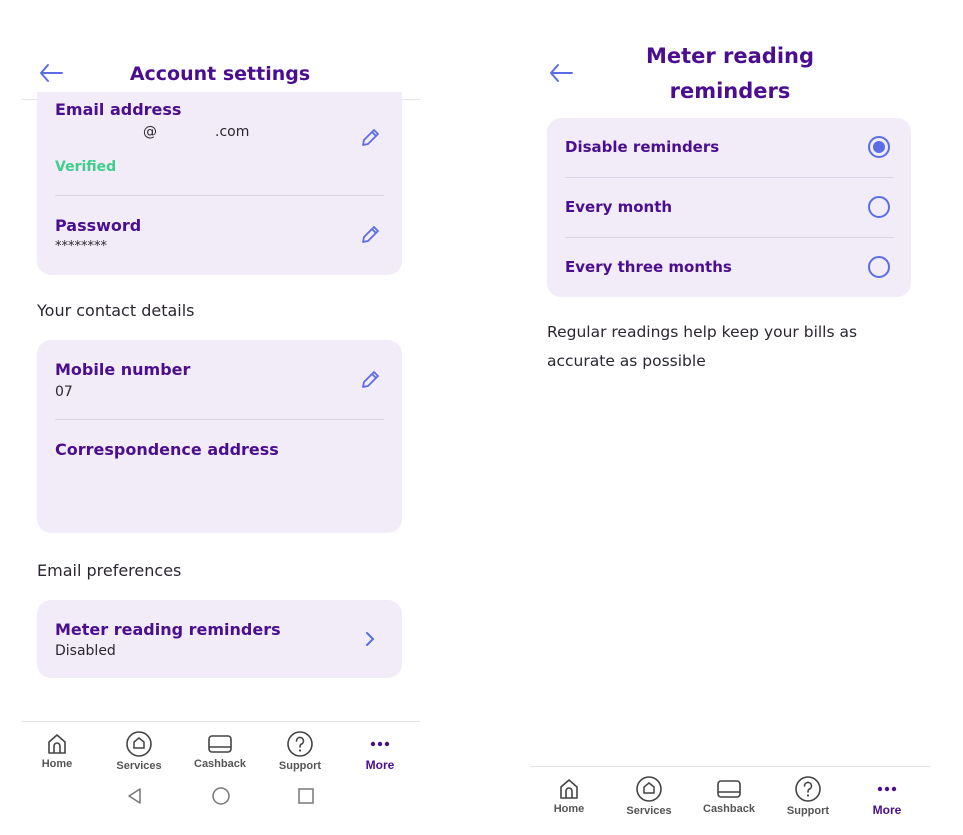 The image size is (963, 835). Describe the element at coordinates (123, 369) in the screenshot. I see `mobile-label: Mobile number` at that location.